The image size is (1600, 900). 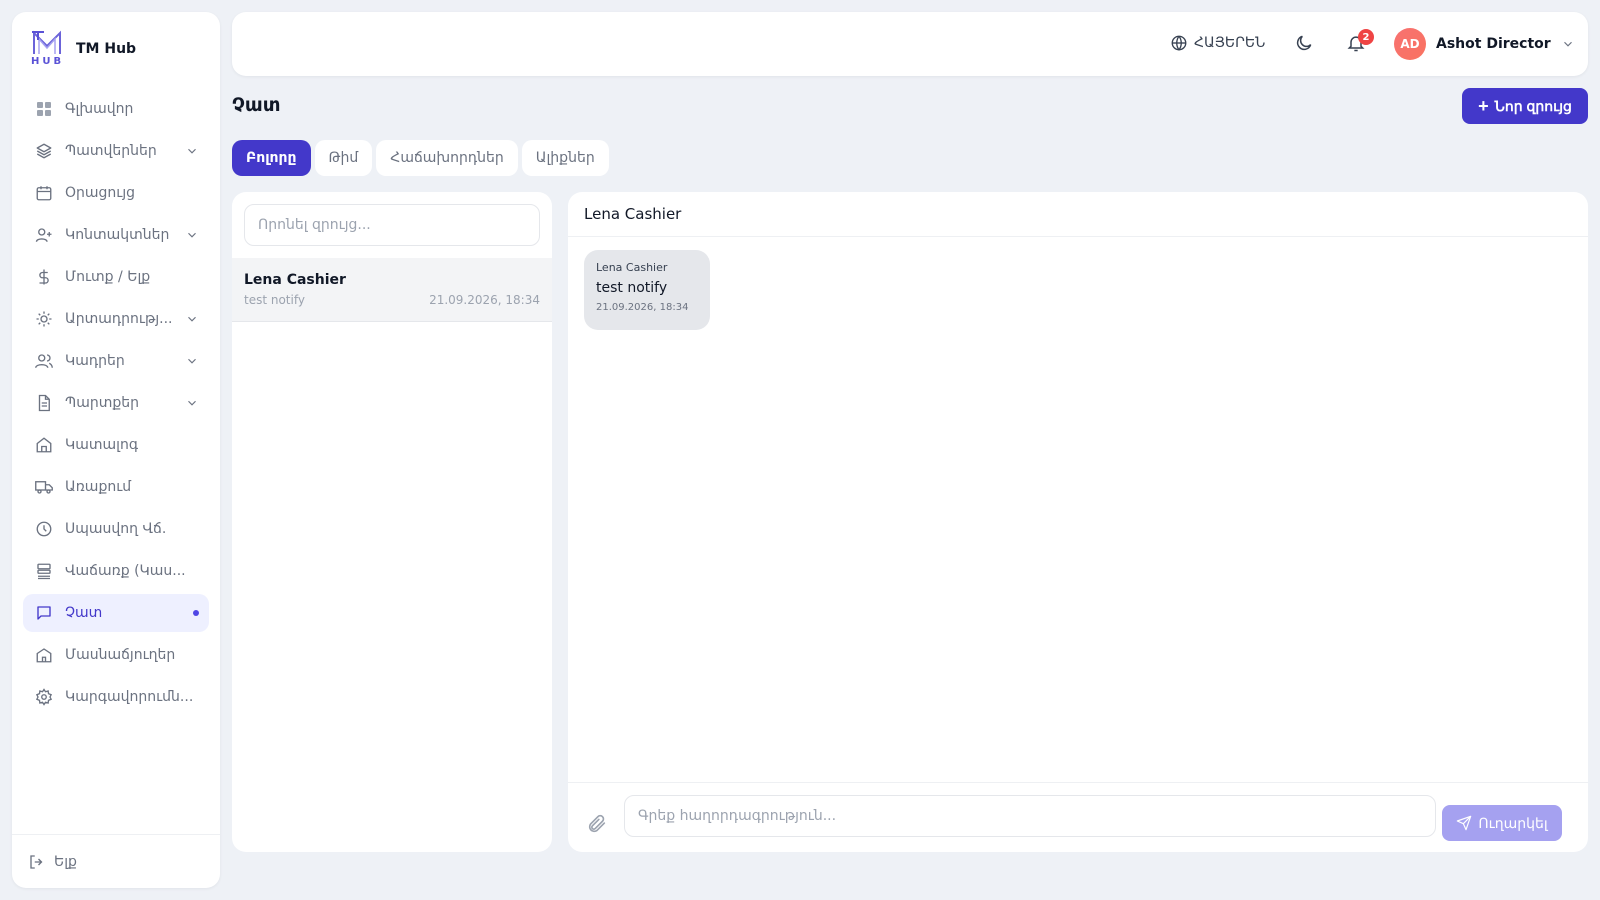 What do you see at coordinates (1304, 43) in the screenshot?
I see `moon-icon` at bounding box center [1304, 43].